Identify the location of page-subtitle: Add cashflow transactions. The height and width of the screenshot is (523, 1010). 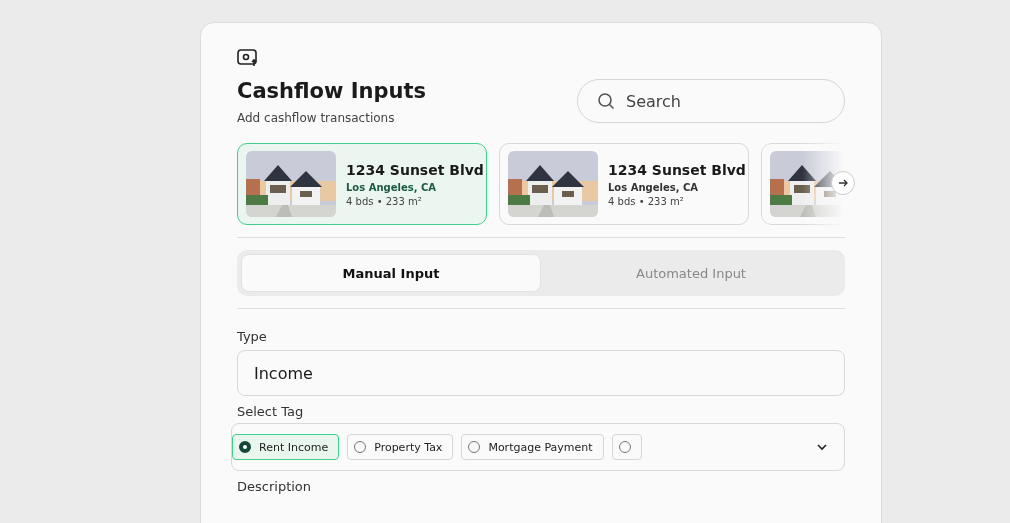
(316, 118).